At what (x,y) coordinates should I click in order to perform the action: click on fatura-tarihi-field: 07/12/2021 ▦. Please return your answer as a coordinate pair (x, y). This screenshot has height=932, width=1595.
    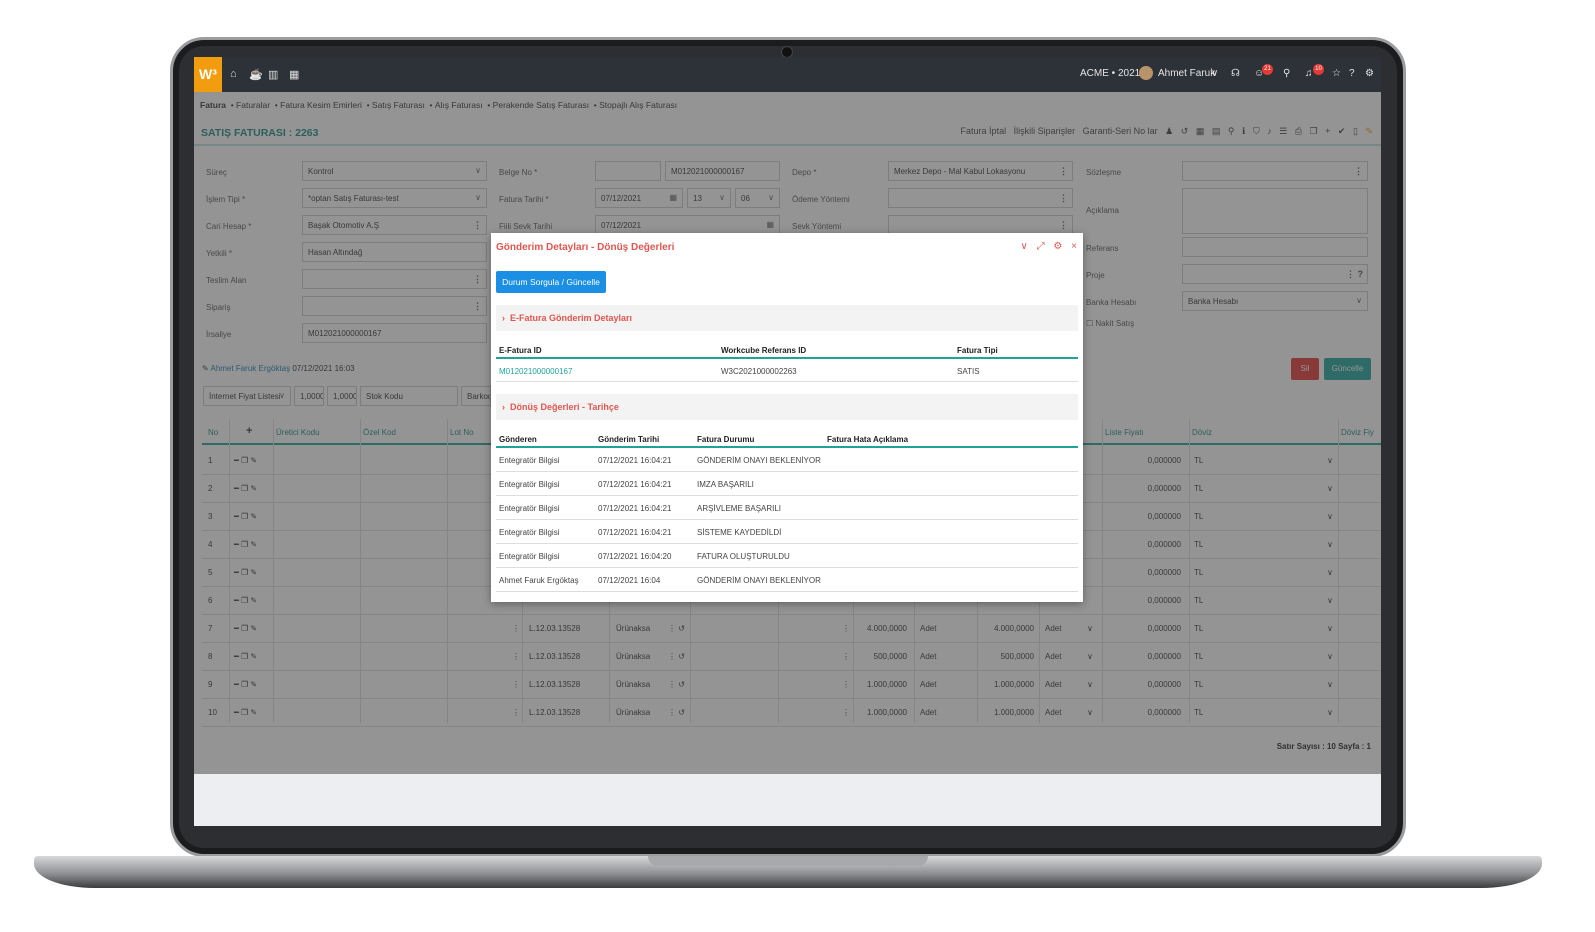
    Looking at the image, I should click on (639, 198).